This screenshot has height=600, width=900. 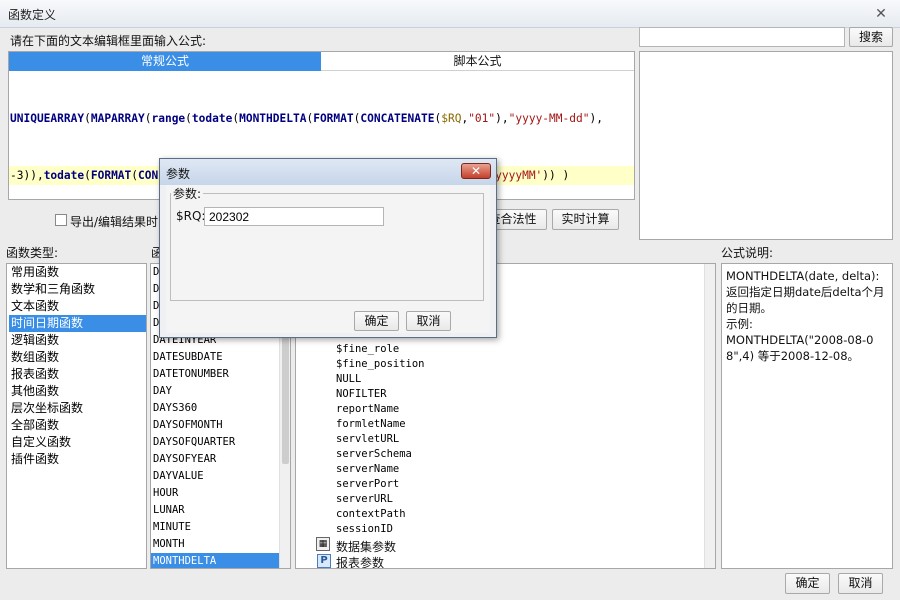 What do you see at coordinates (327, 243) in the screenshot?
I see `param-group: 参数:` at bounding box center [327, 243].